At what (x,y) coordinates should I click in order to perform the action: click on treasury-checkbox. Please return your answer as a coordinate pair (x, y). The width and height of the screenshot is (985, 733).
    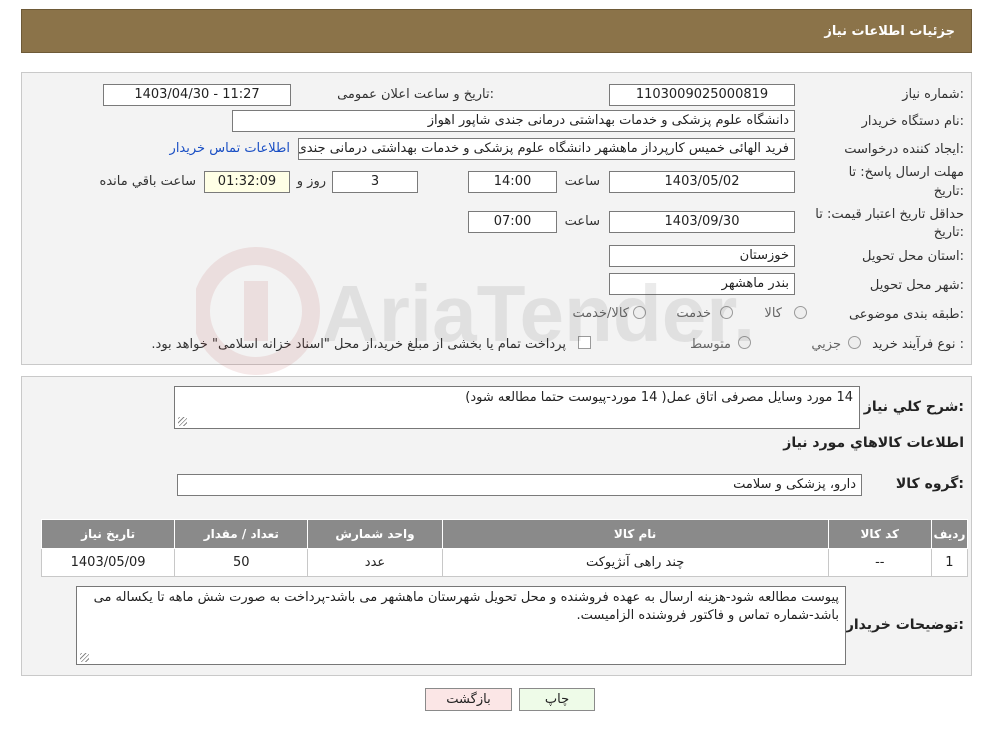
    Looking at the image, I should click on (584, 342).